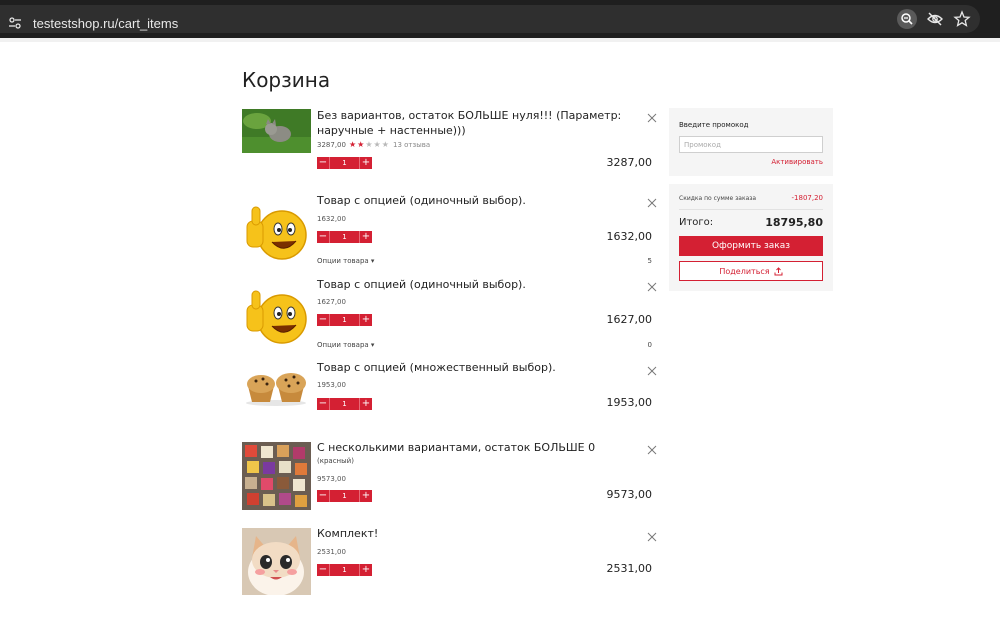 The width and height of the screenshot is (1000, 638). What do you see at coordinates (718, 198) in the screenshot?
I see `discount-label: Скидка по сумме заказа` at bounding box center [718, 198].